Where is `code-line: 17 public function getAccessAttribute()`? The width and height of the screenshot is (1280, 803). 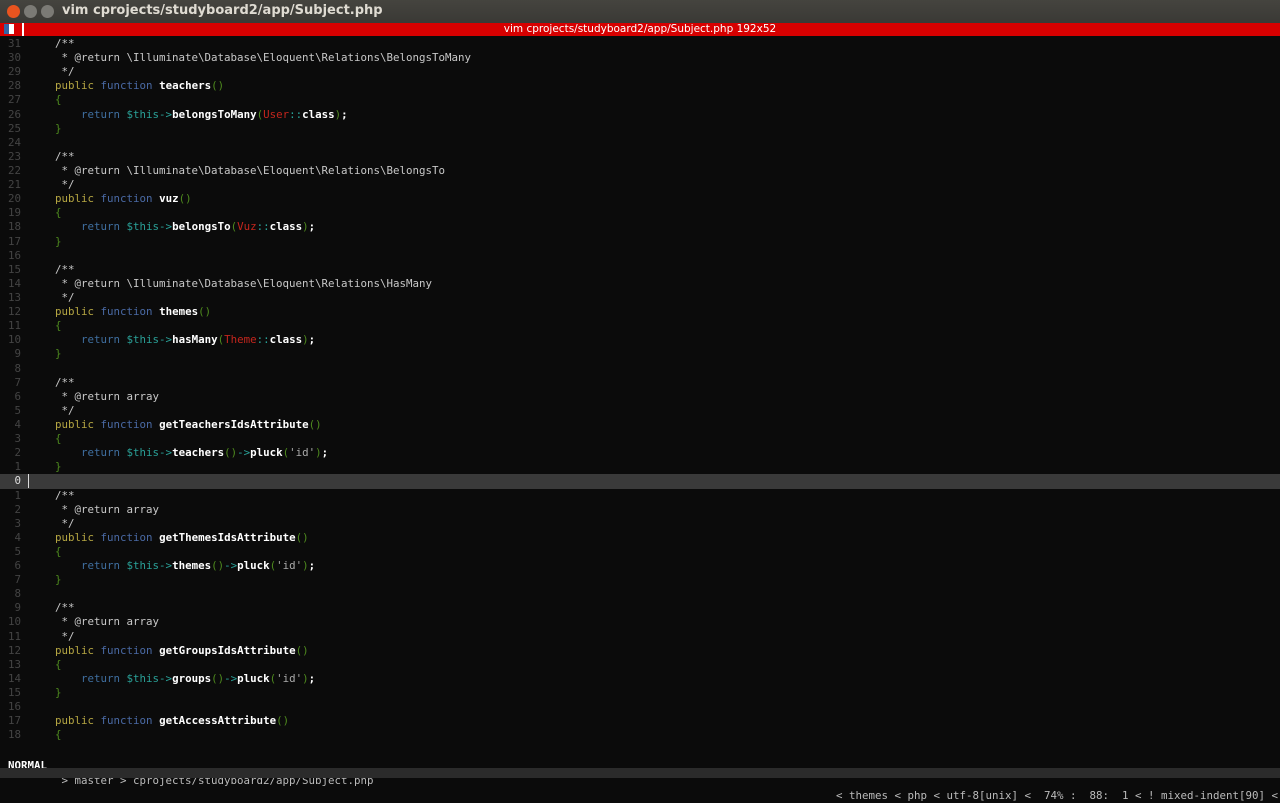 code-line: 17 public function getAccessAttribute() is located at coordinates (640, 721).